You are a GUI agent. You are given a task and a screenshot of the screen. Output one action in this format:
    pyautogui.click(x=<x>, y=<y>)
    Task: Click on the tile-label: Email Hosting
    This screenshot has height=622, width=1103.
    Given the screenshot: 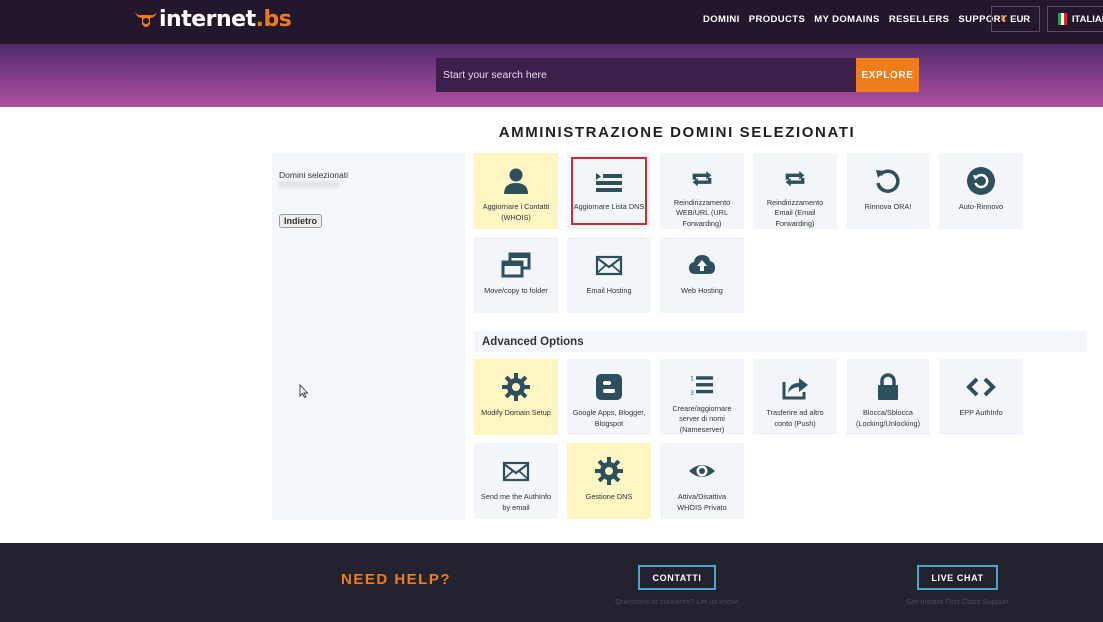 What is the action you would take?
    pyautogui.click(x=609, y=290)
    